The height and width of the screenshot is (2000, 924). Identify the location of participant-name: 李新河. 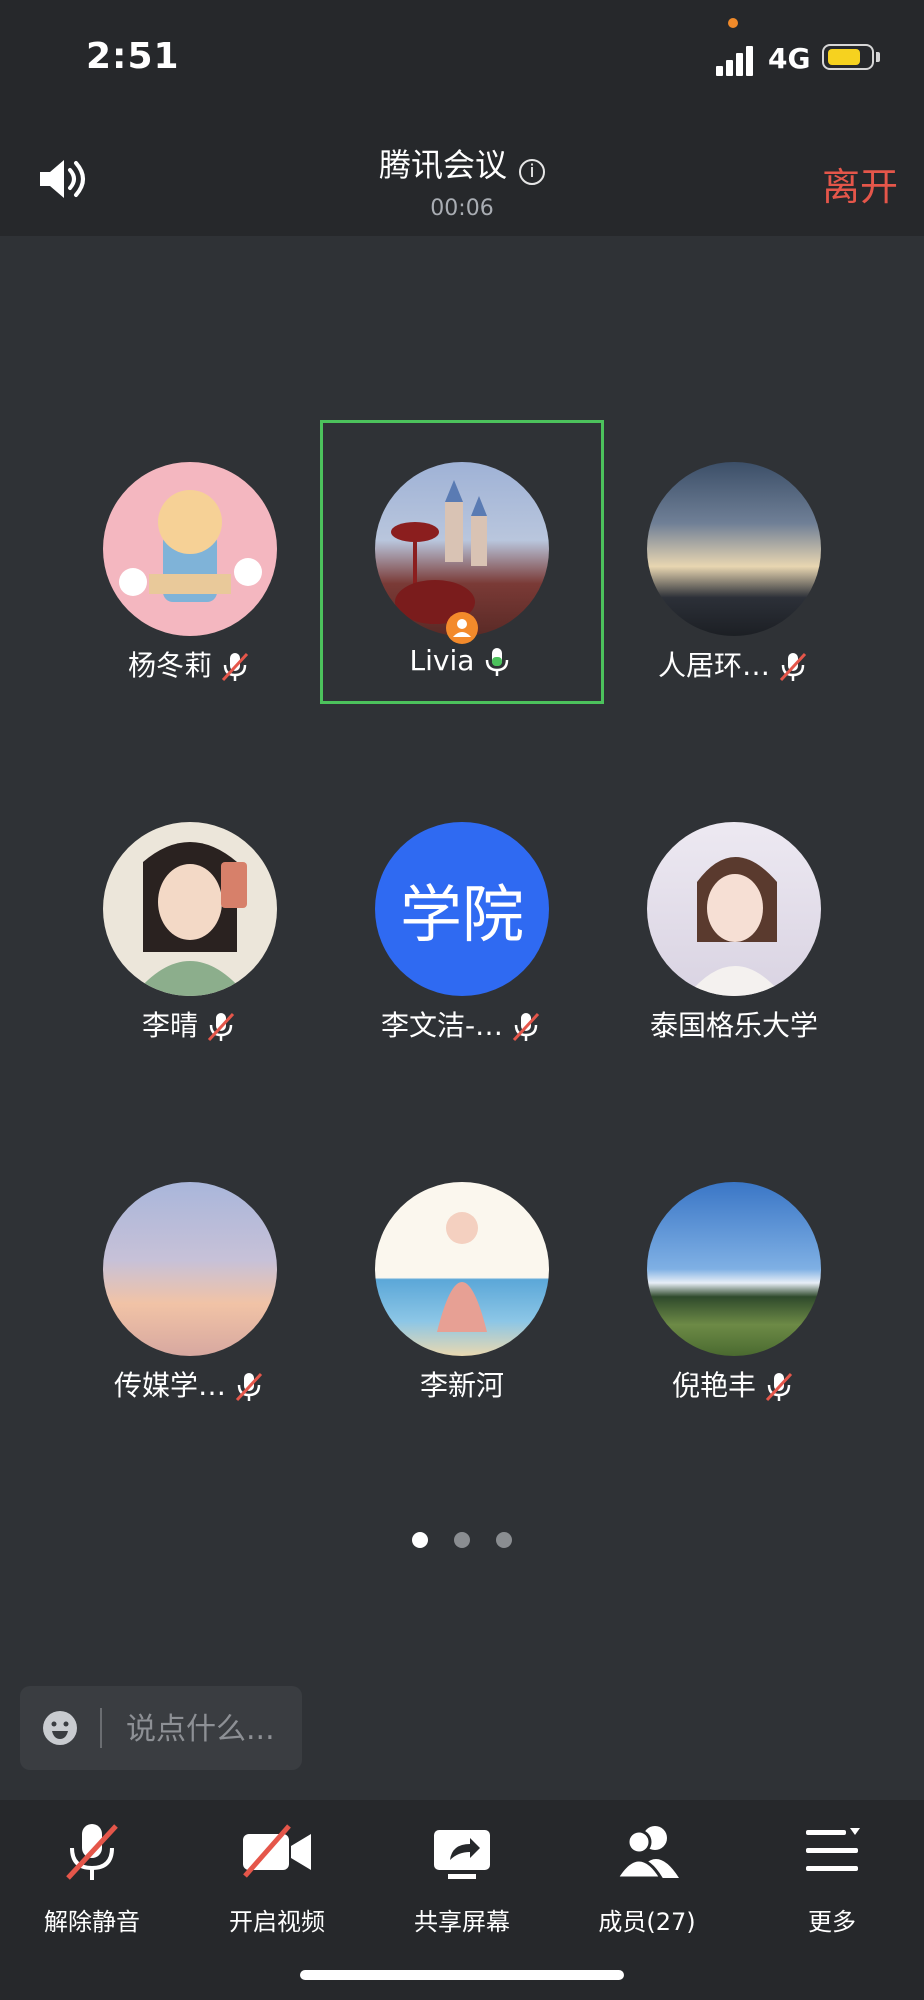
(461, 1385).